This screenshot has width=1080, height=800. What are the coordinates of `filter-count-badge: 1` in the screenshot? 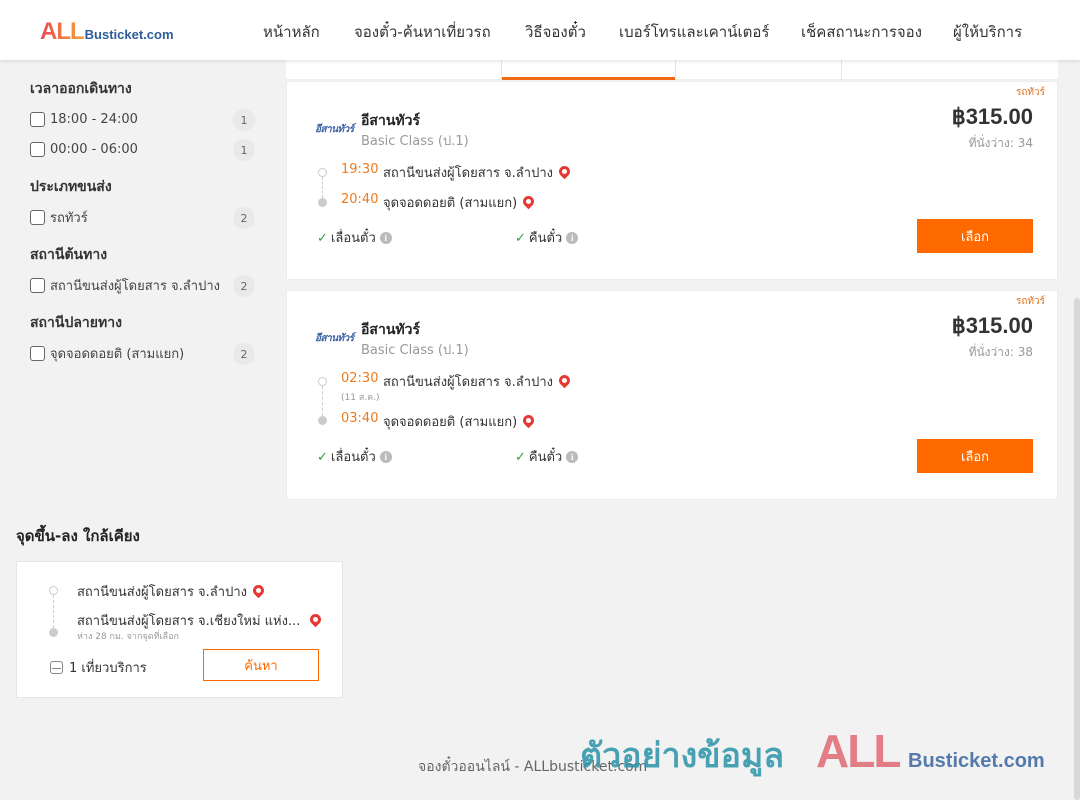 It's located at (244, 150).